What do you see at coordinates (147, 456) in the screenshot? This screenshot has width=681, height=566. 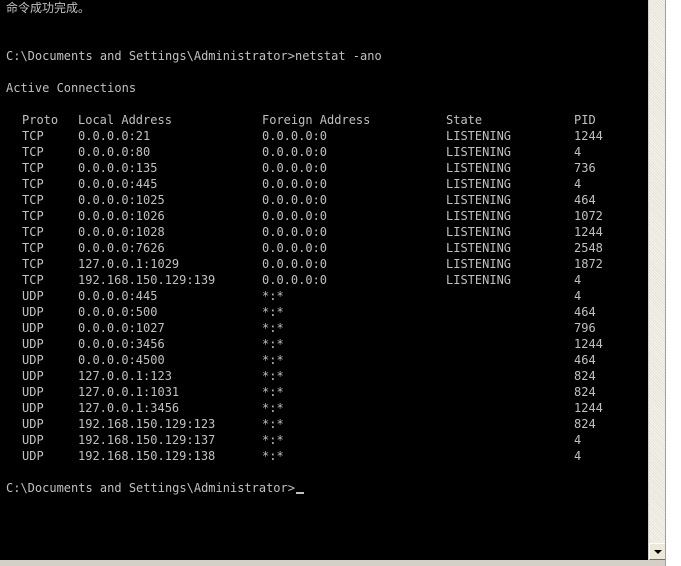 I see `cell-local: 192.168.150.129:138` at bounding box center [147, 456].